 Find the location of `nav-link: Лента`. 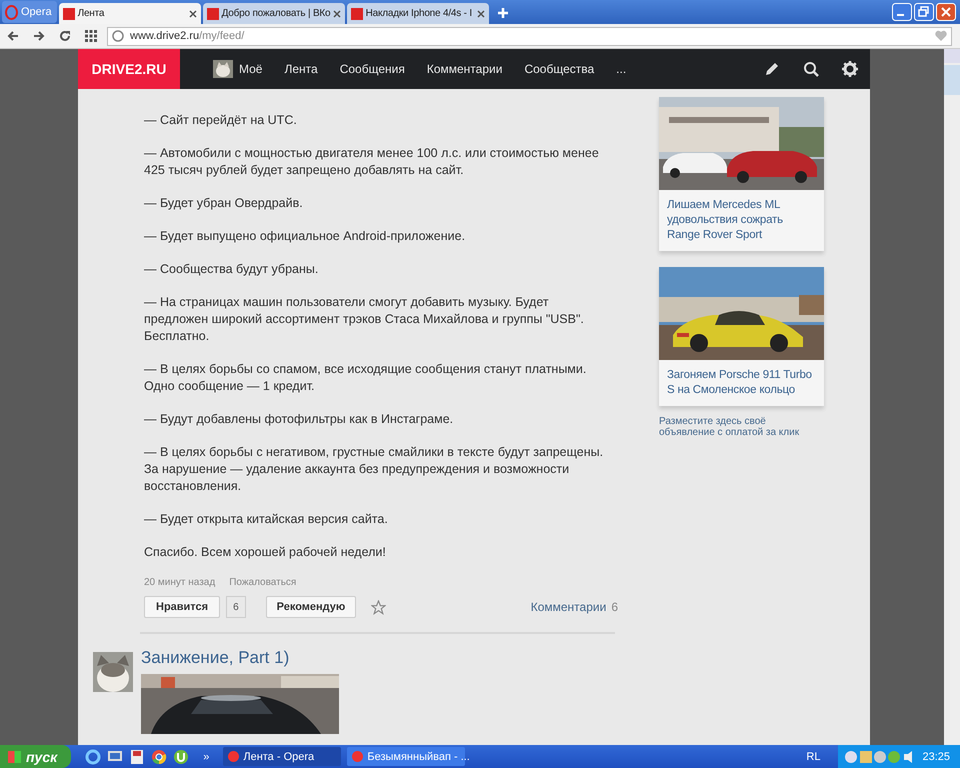

nav-link: Лента is located at coordinates (301, 69).